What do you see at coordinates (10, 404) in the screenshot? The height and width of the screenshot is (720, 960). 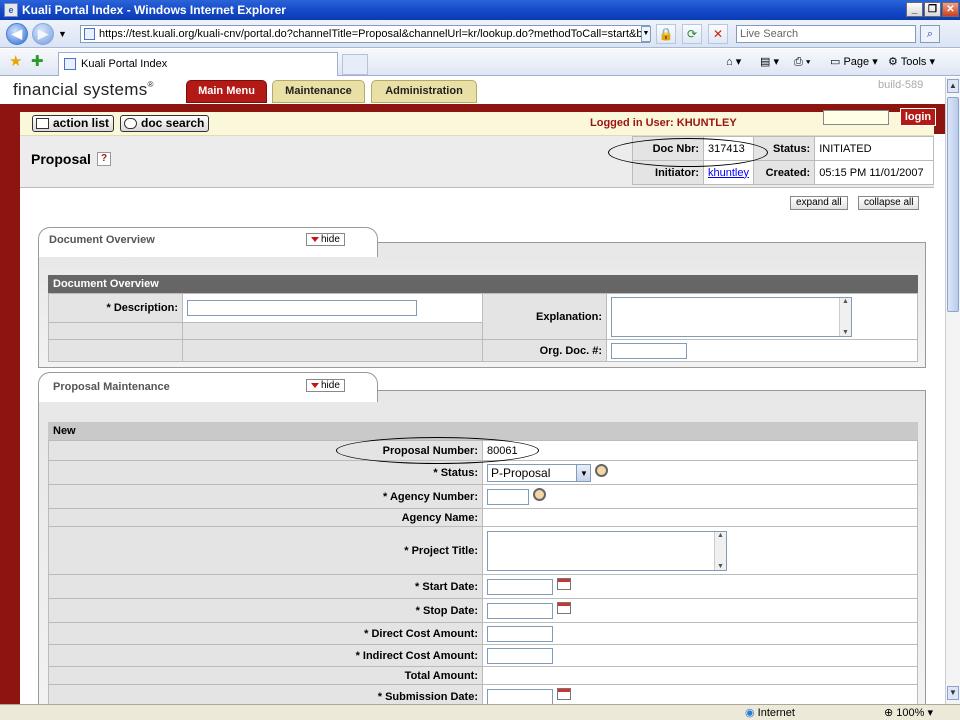 I see `frame-left-border` at bounding box center [10, 404].